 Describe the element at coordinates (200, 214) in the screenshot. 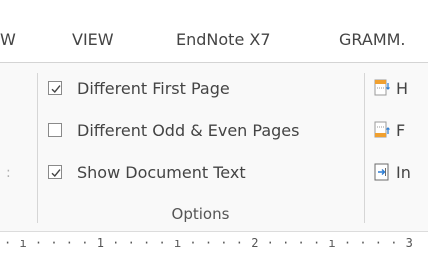

I see `options-group-title: Options` at that location.